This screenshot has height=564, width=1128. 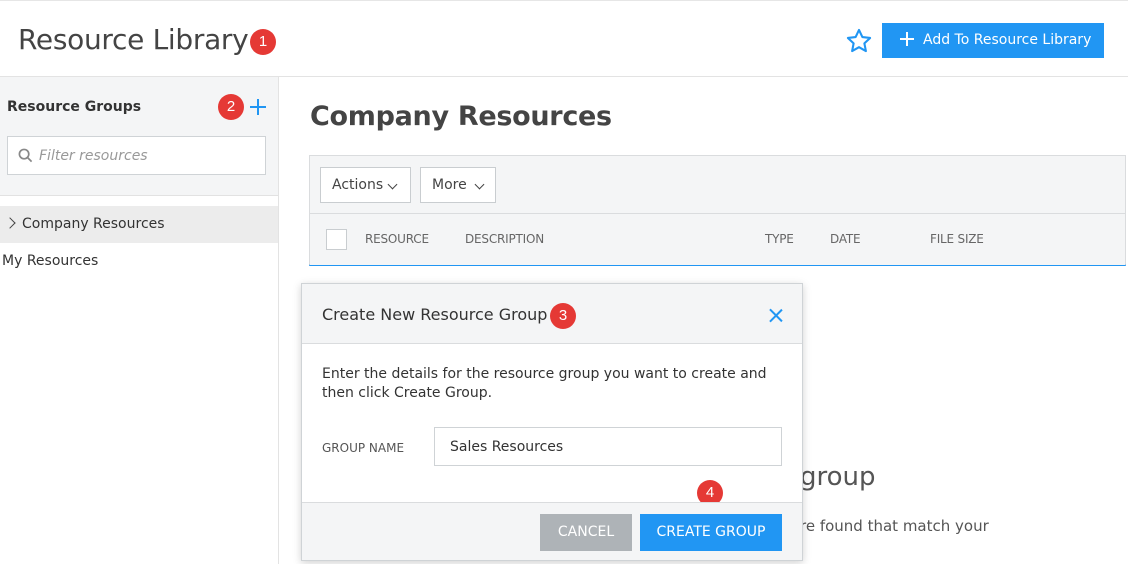 I want to click on table-header: RESOURCE DESCRIPTION TYPE DATE FILE SIZE, so click(x=717, y=239).